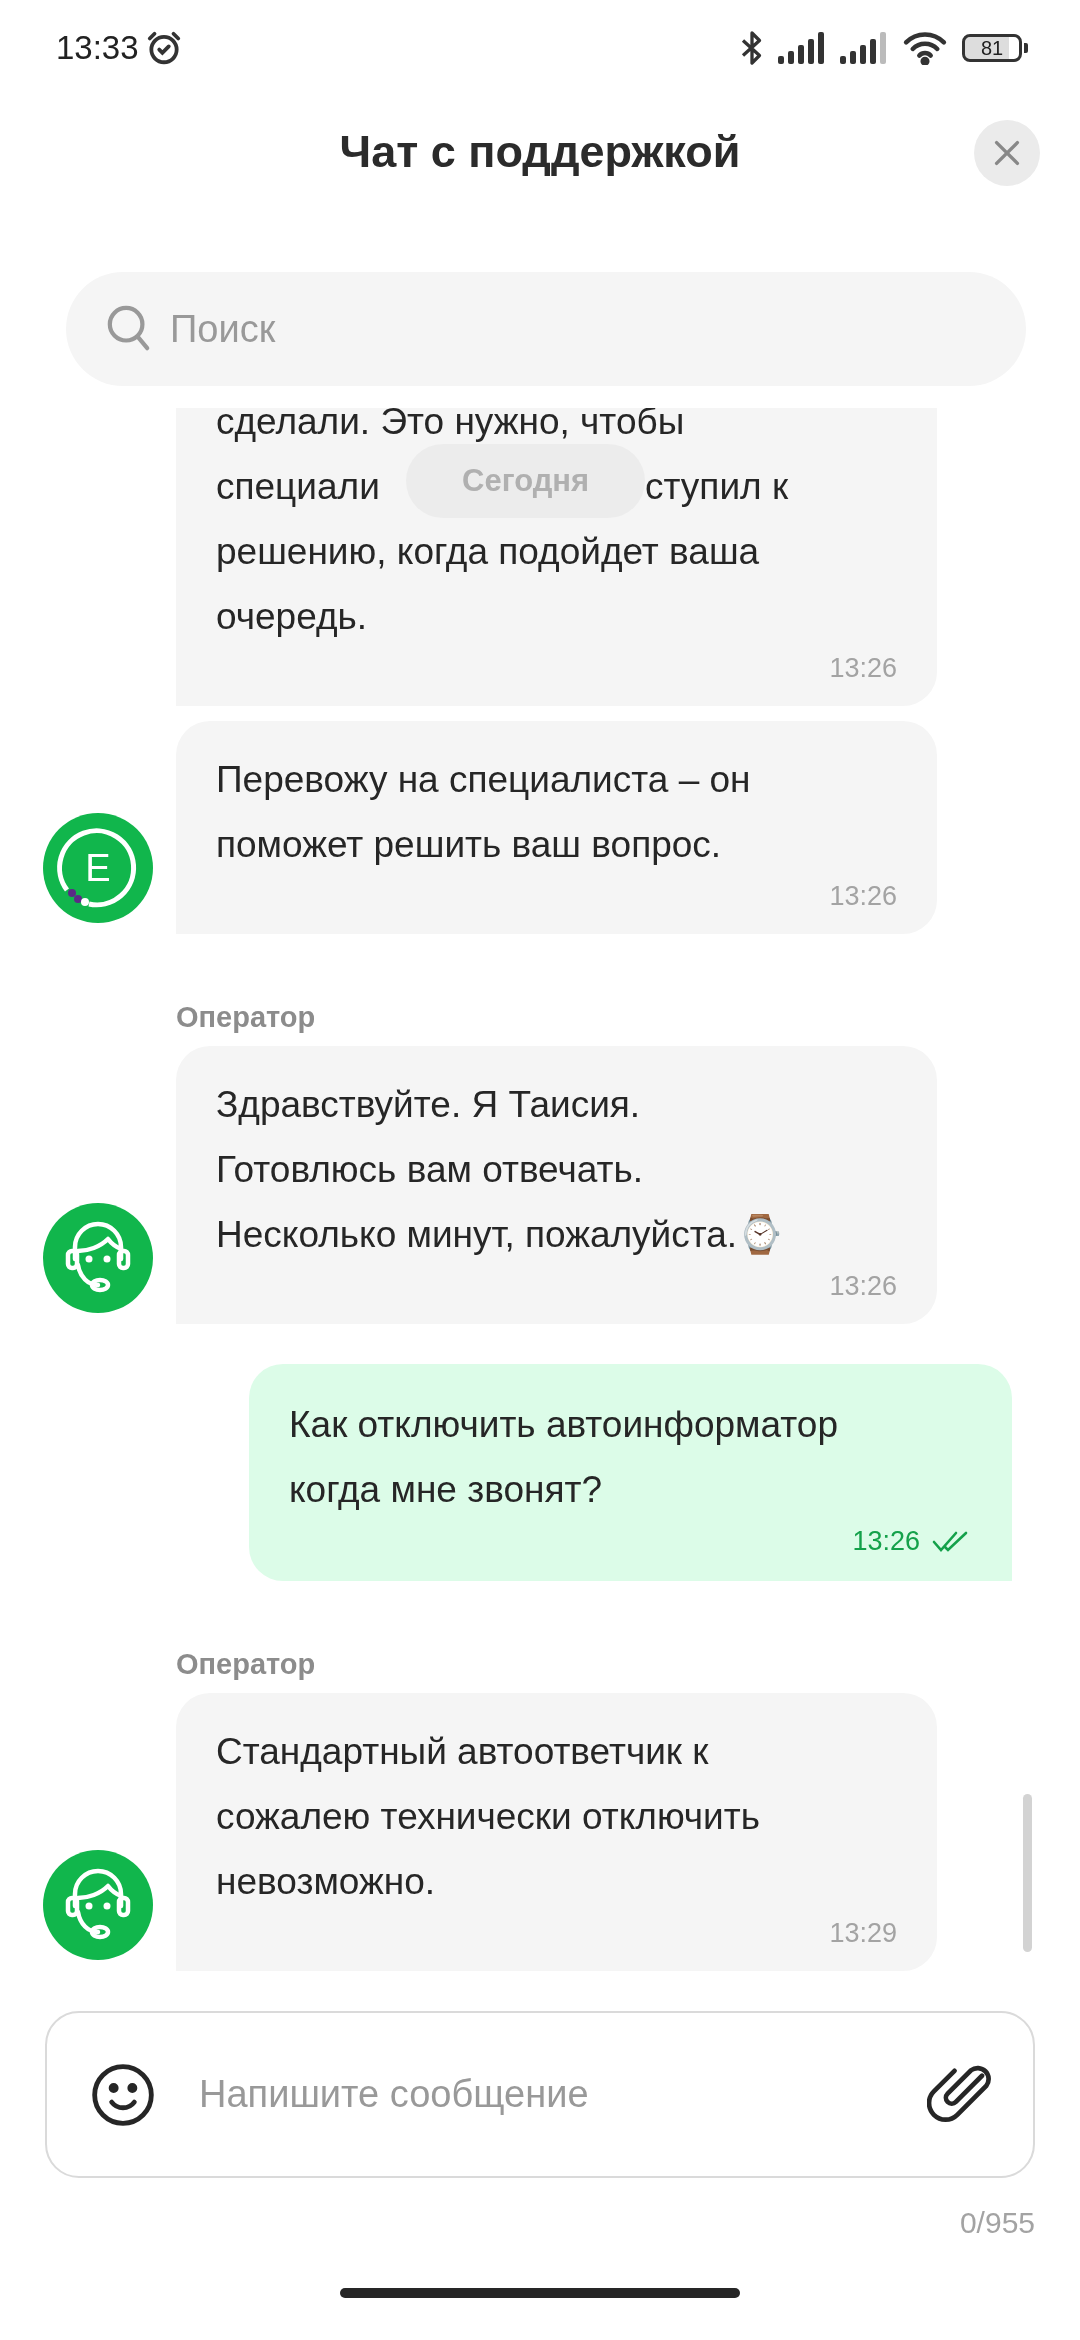  I want to click on message-text: очередь., so click(292, 616).